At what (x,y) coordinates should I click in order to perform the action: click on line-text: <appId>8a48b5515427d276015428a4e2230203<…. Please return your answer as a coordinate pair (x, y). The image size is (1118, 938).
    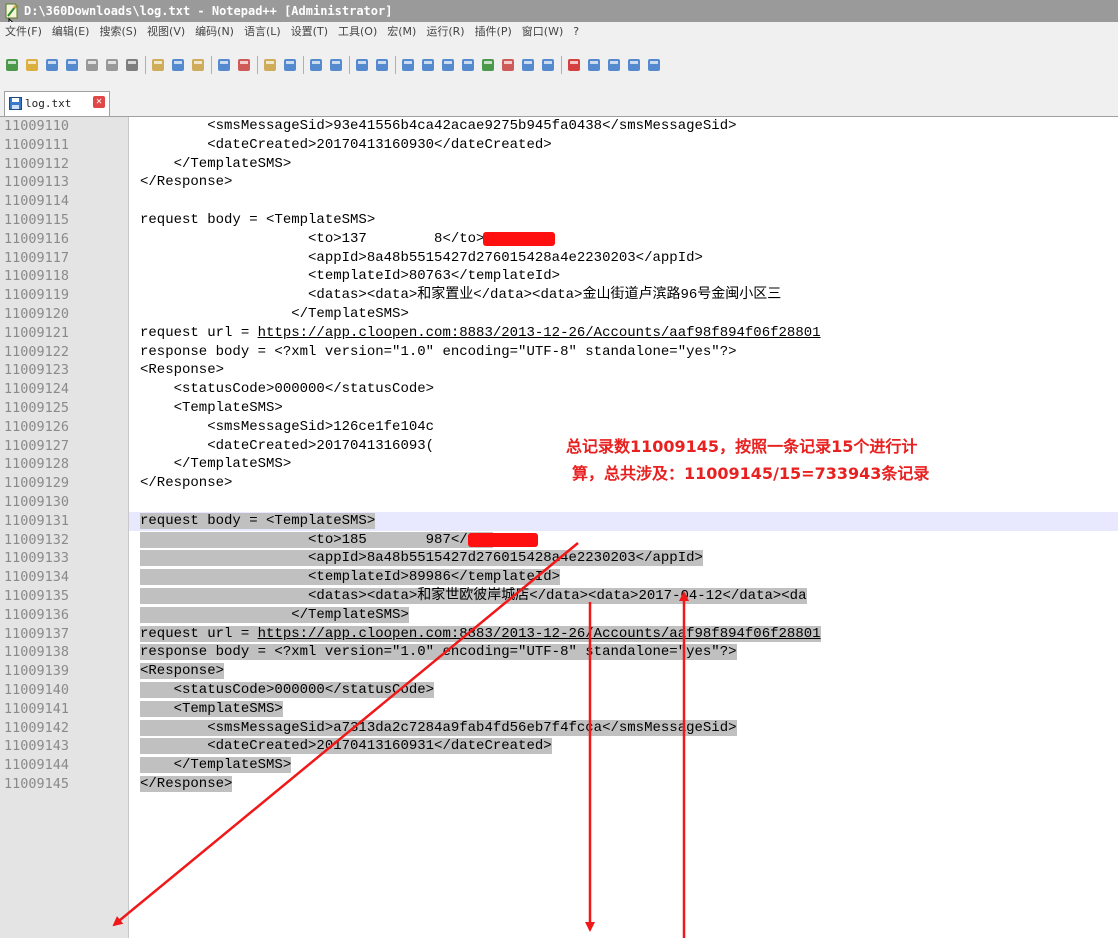
    Looking at the image, I should click on (421, 258).